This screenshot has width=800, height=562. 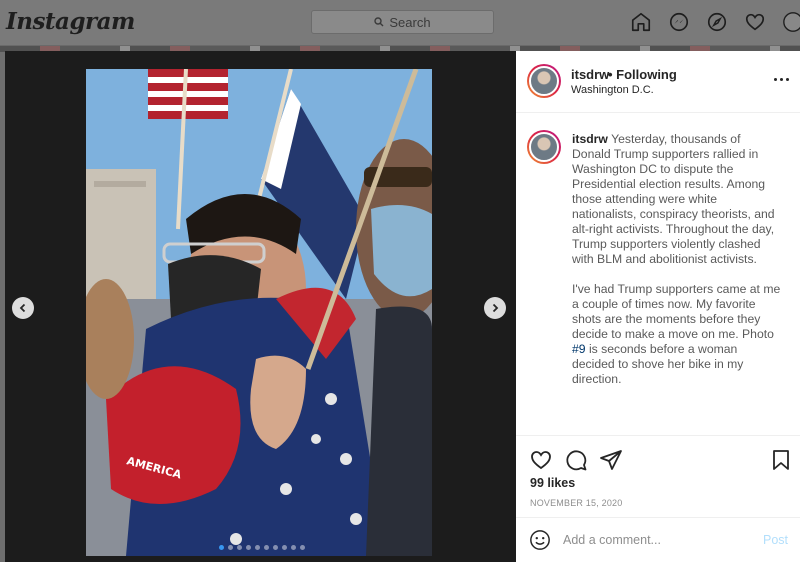 I want to click on post-actions: 99 likes NOVEMBER 15, 2020, so click(x=658, y=475).